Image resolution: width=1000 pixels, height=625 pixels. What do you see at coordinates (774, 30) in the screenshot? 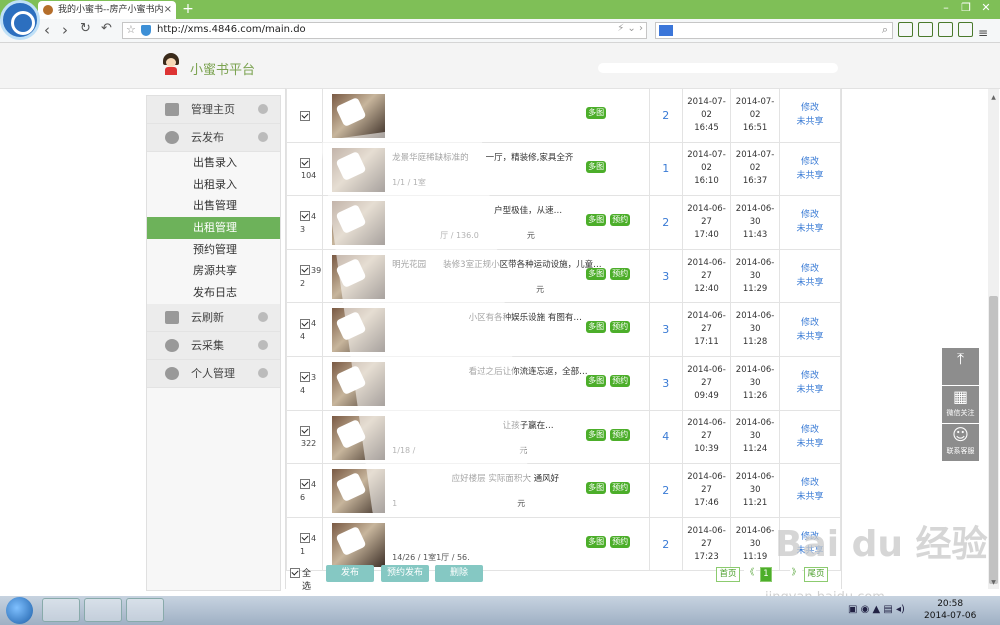
I see `search-box: ⌕` at bounding box center [774, 30].